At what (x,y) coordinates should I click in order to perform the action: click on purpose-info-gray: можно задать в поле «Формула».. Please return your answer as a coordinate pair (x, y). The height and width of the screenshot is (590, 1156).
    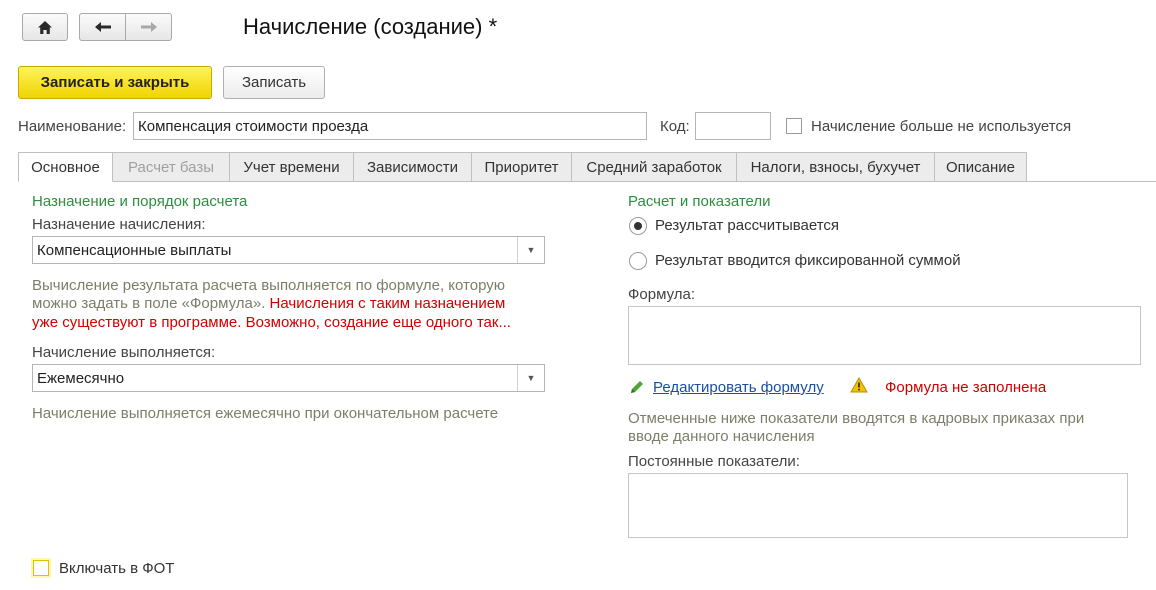
    Looking at the image, I should click on (149, 303).